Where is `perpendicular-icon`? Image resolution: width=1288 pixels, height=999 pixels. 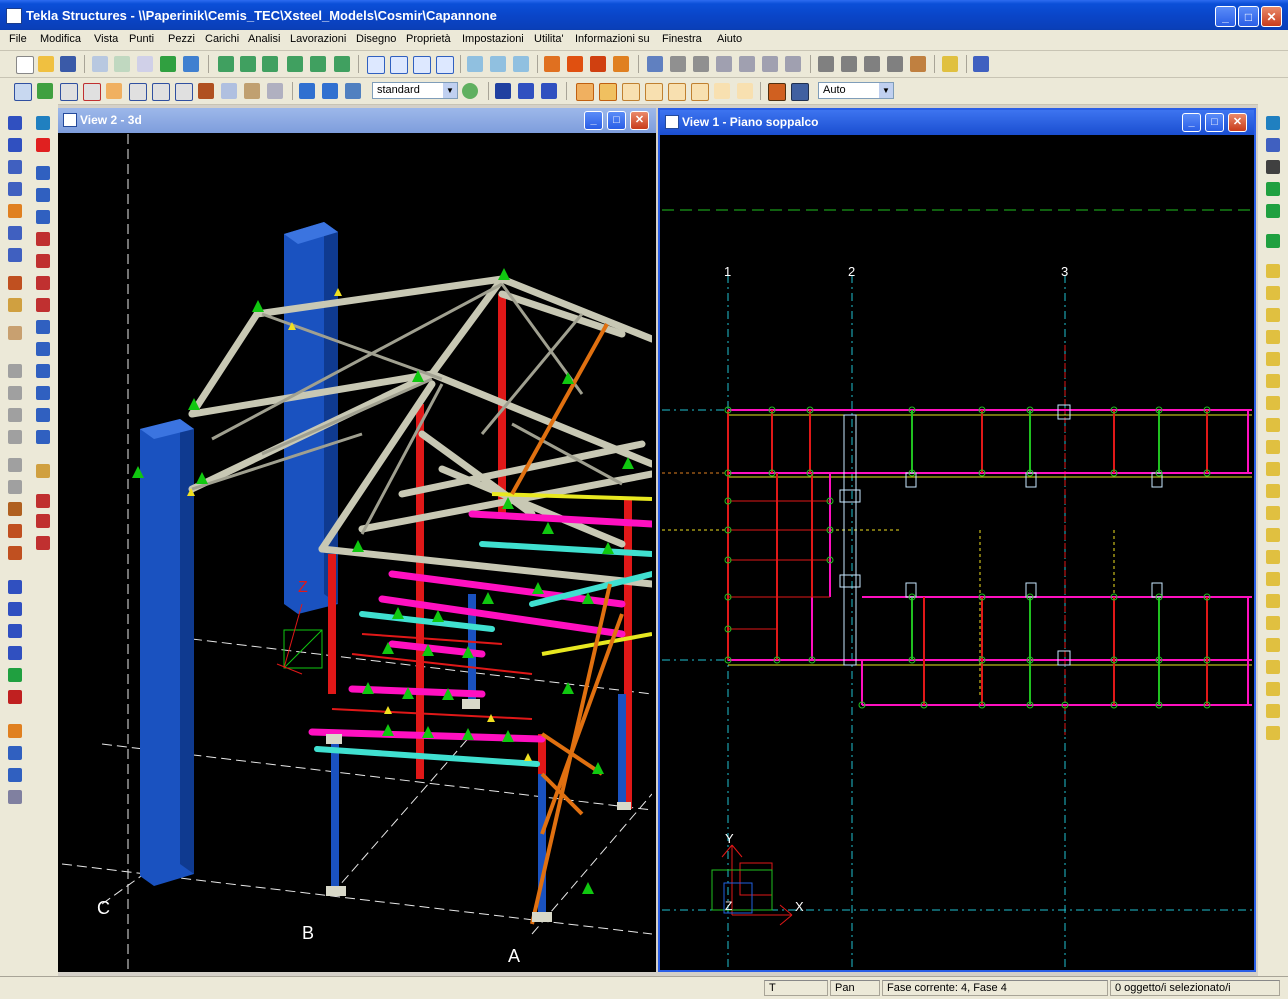 perpendicular-icon is located at coordinates (43, 393).